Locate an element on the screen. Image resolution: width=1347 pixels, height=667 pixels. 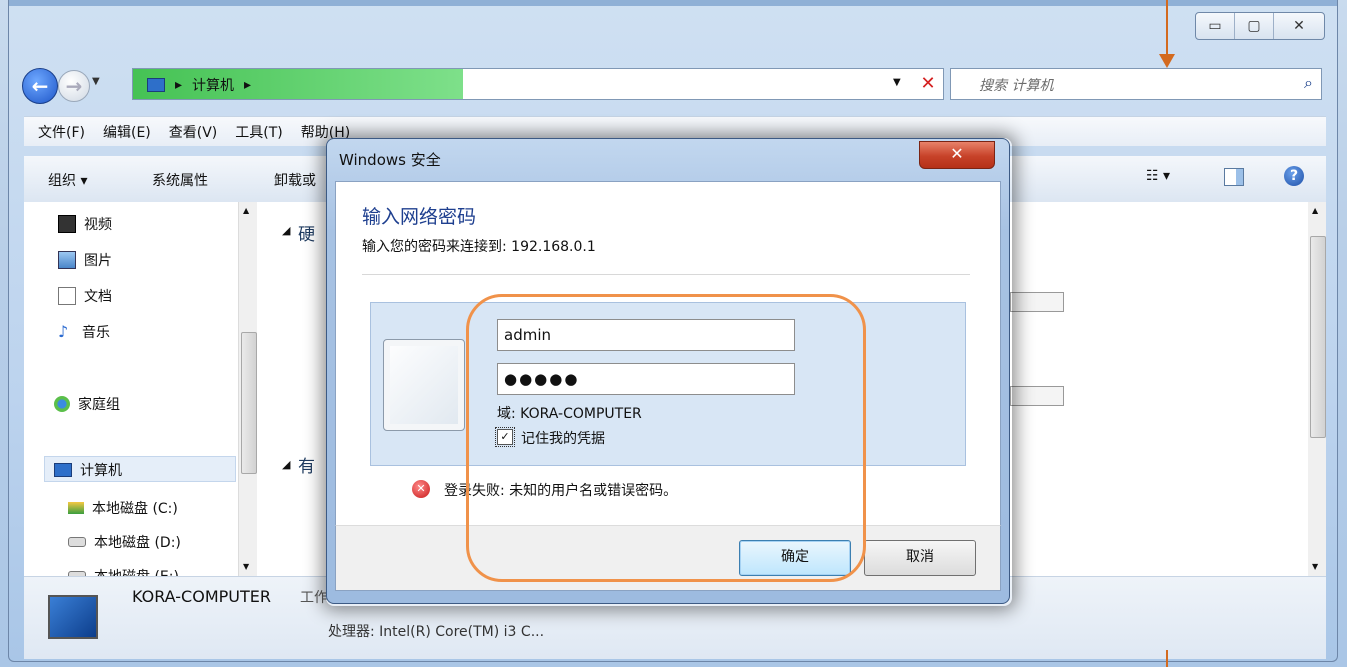
preview-pane-icon is located at coordinates (1234, 177).